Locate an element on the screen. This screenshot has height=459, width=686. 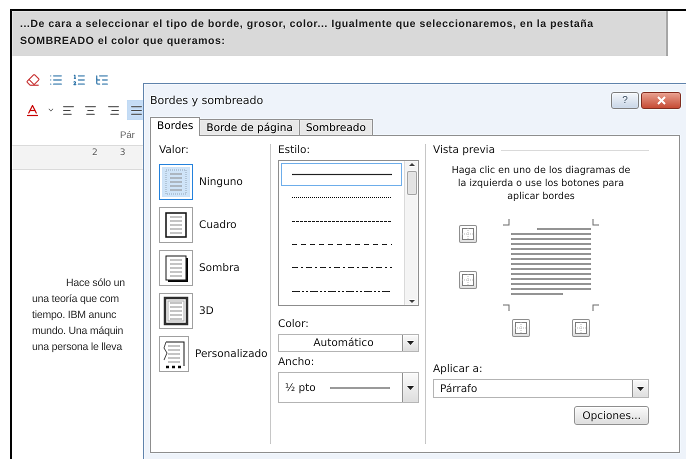
tab: Sombreado is located at coordinates (335, 127).